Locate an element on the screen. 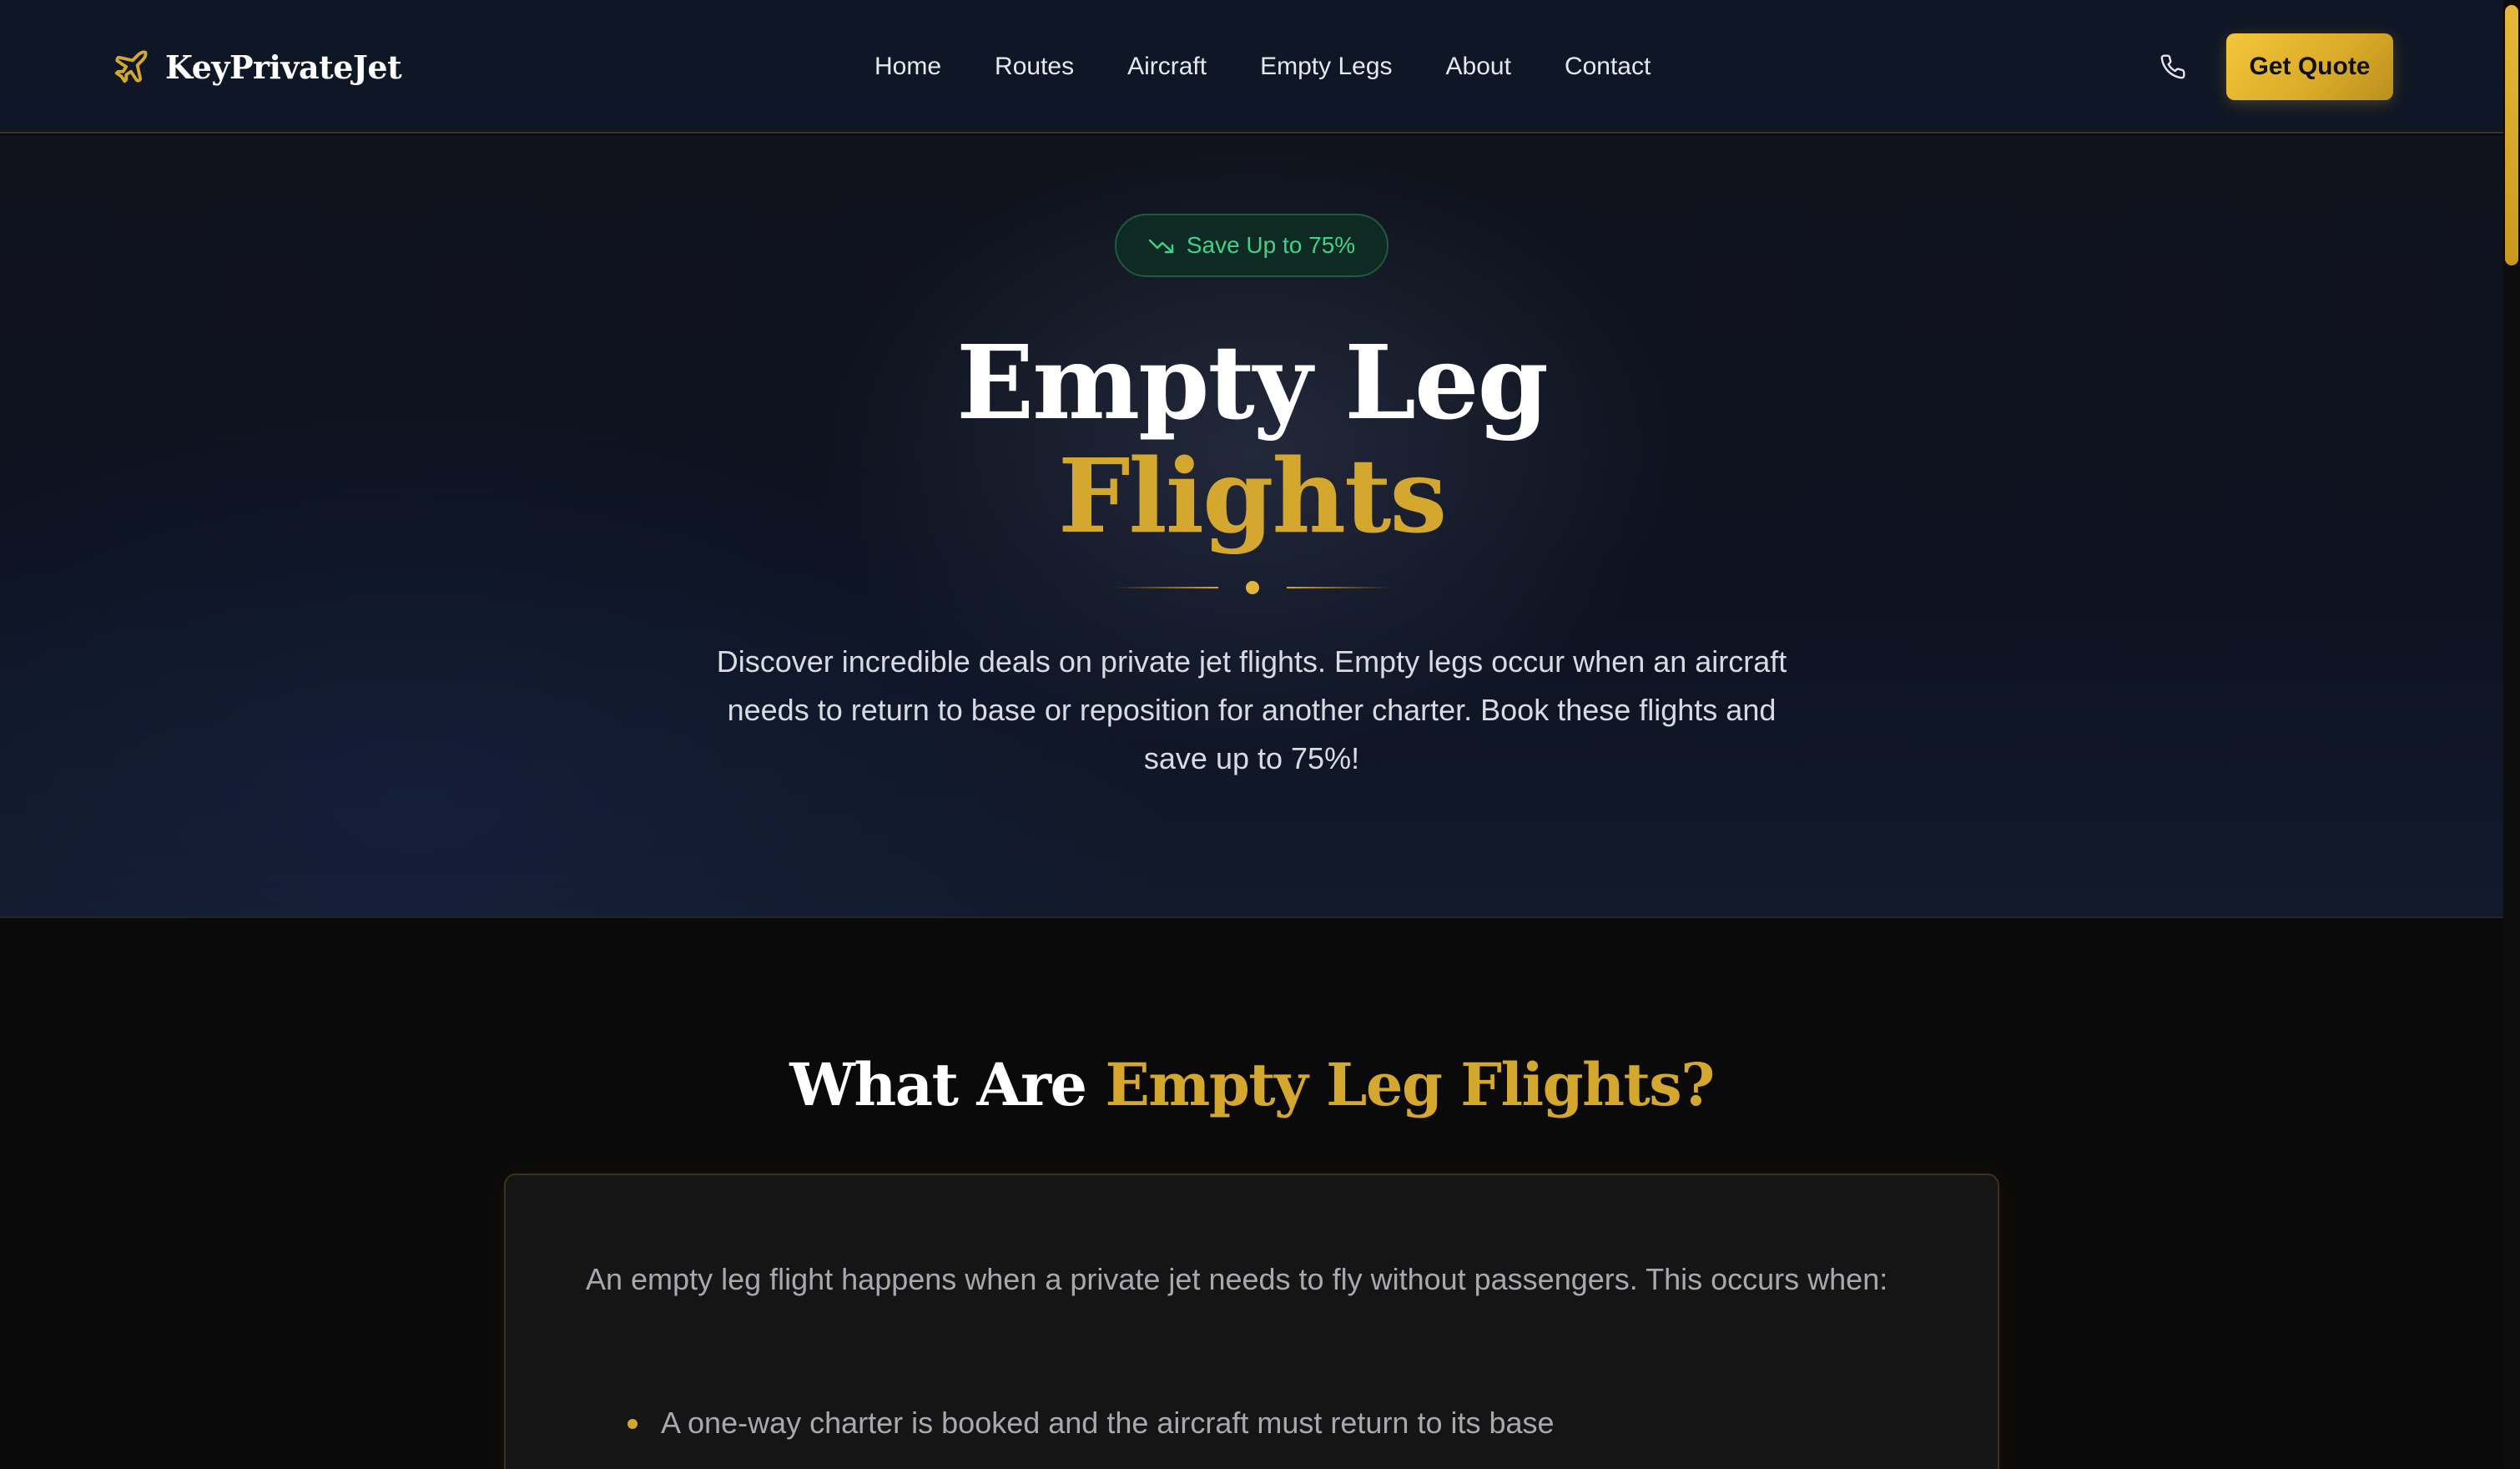 The width and height of the screenshot is (2520, 1469). ornament-divider is located at coordinates (1252, 587).